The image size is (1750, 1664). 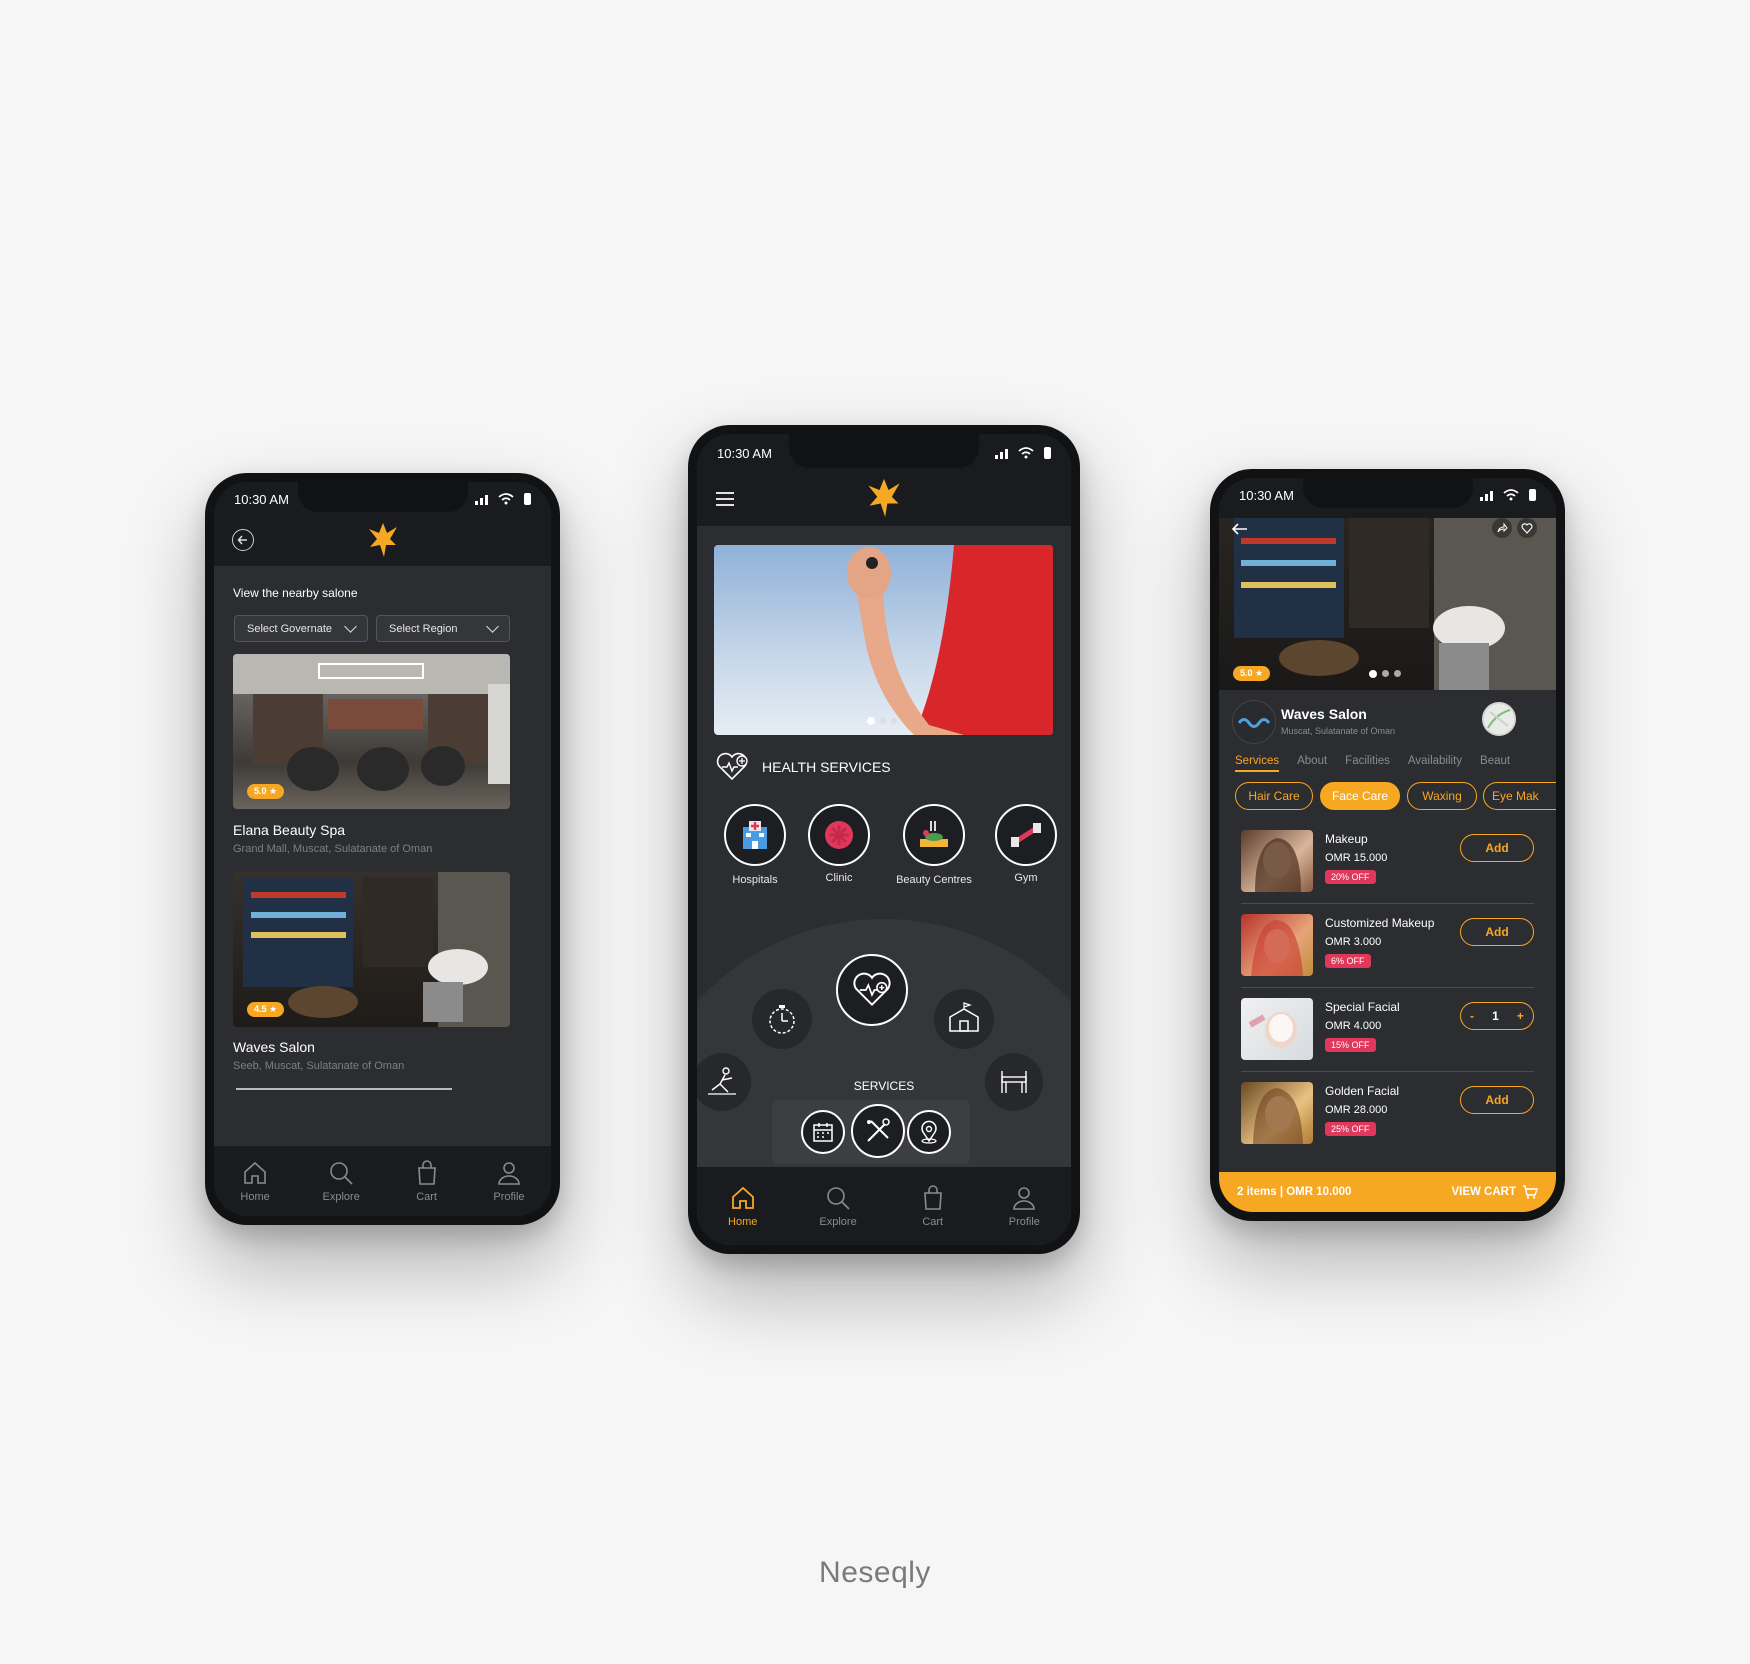 I want to click on nearby-heading: View the nearby salone, so click(x=295, y=593).